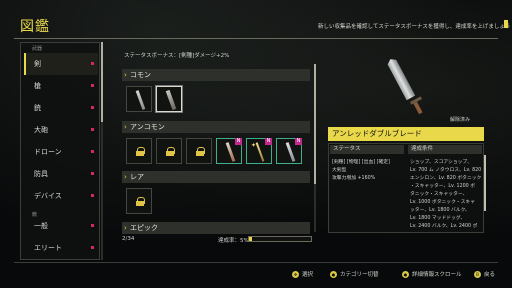  I want to click on sidebar-item-elite: エリート, so click(61, 248).